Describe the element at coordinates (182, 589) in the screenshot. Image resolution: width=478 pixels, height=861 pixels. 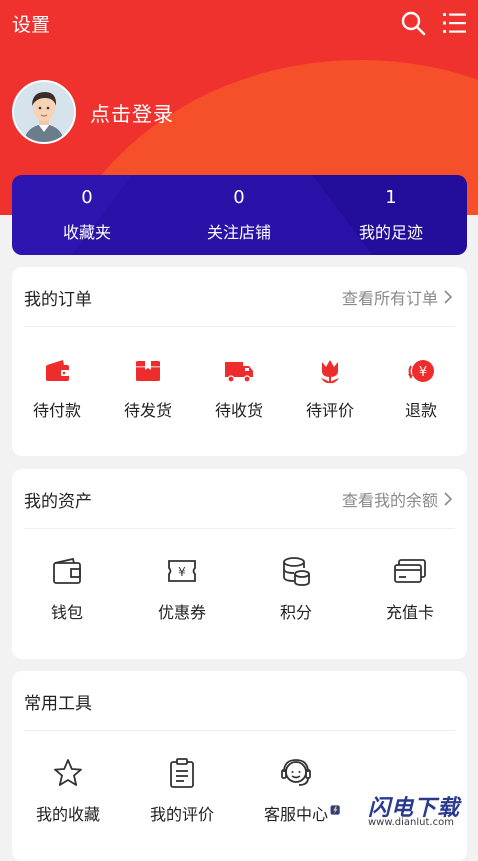
I see `asset-coupon: ¥ 优惠券` at that location.